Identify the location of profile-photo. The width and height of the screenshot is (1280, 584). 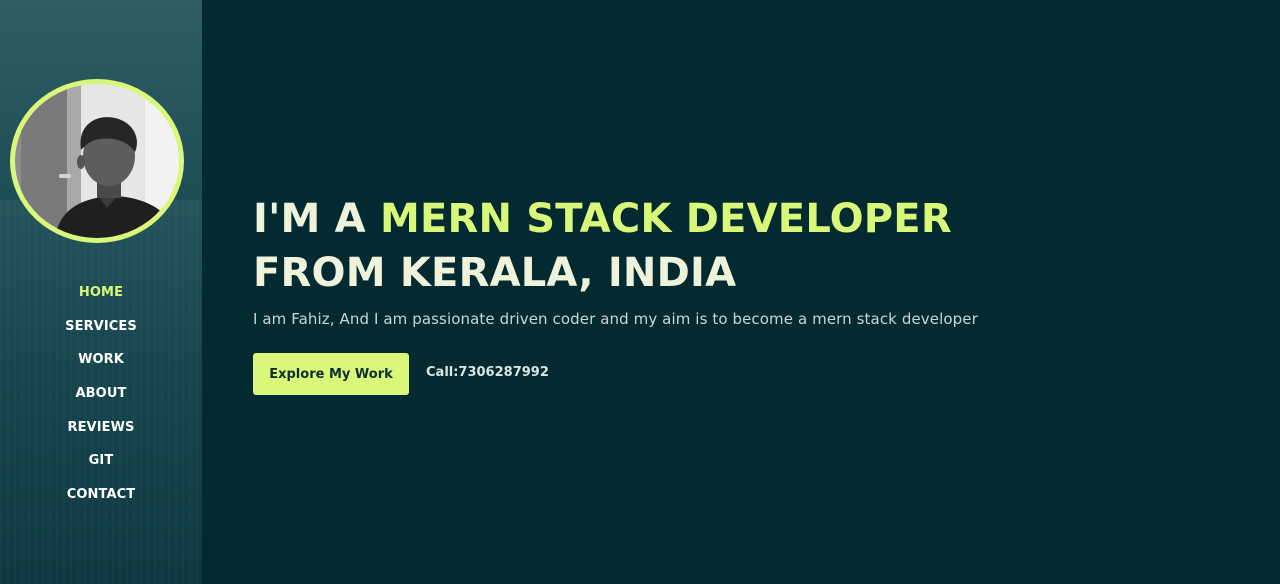
(97, 161).